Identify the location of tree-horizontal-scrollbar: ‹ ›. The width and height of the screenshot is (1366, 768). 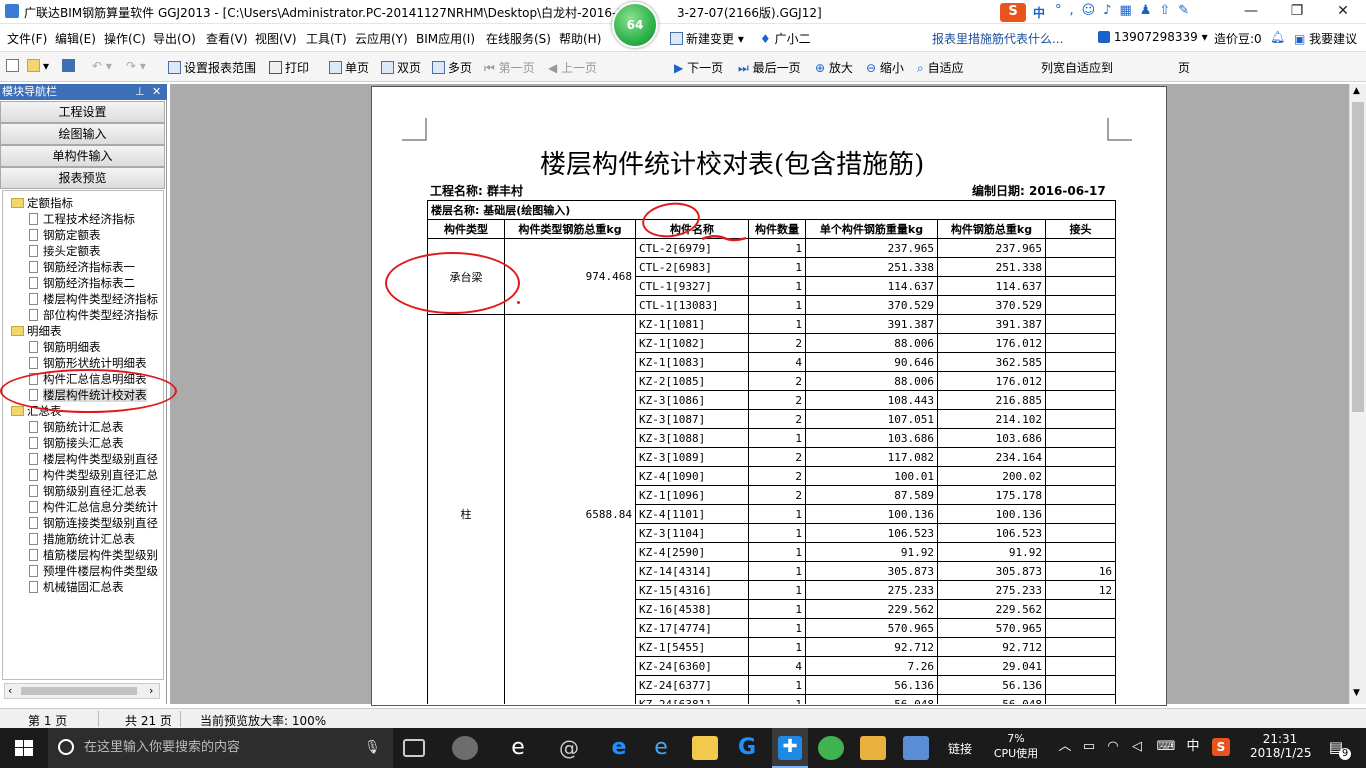
(82, 691).